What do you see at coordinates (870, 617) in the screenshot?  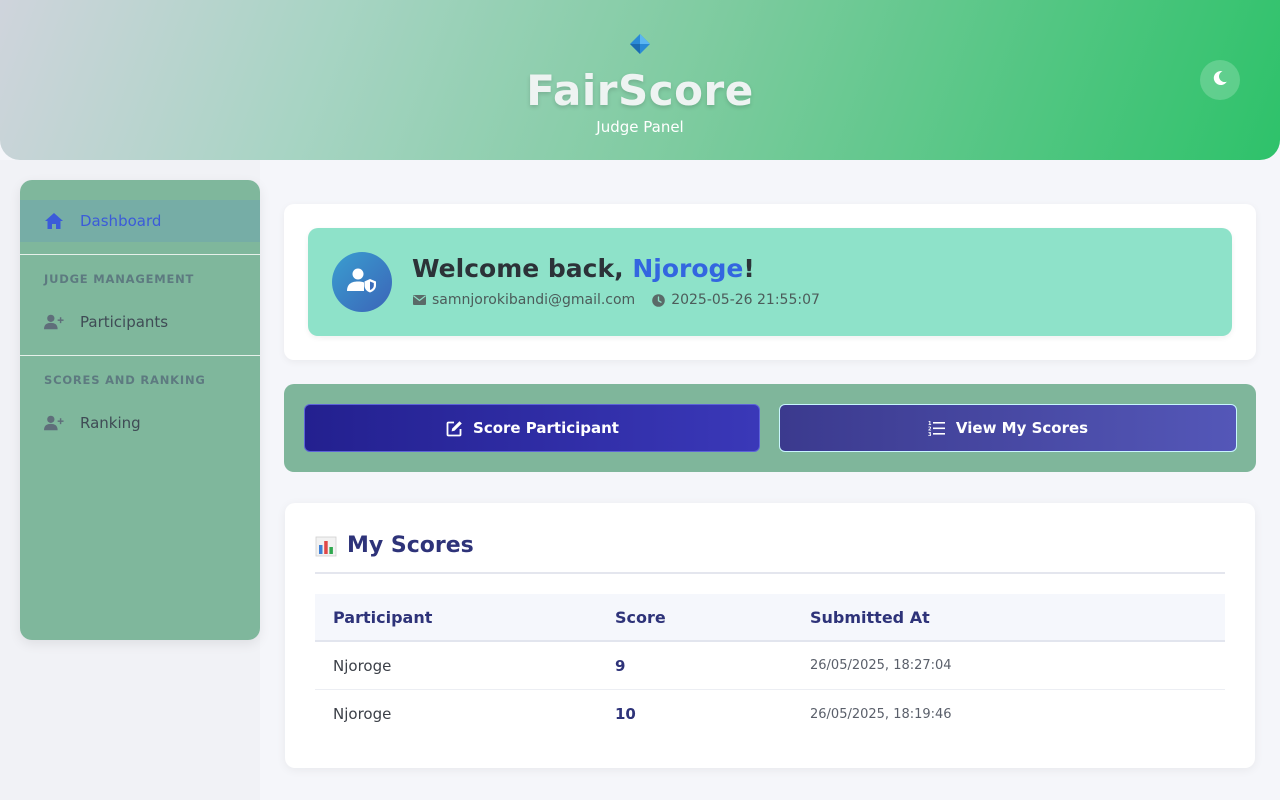 I see `column-header-submitted: Submitted At` at bounding box center [870, 617].